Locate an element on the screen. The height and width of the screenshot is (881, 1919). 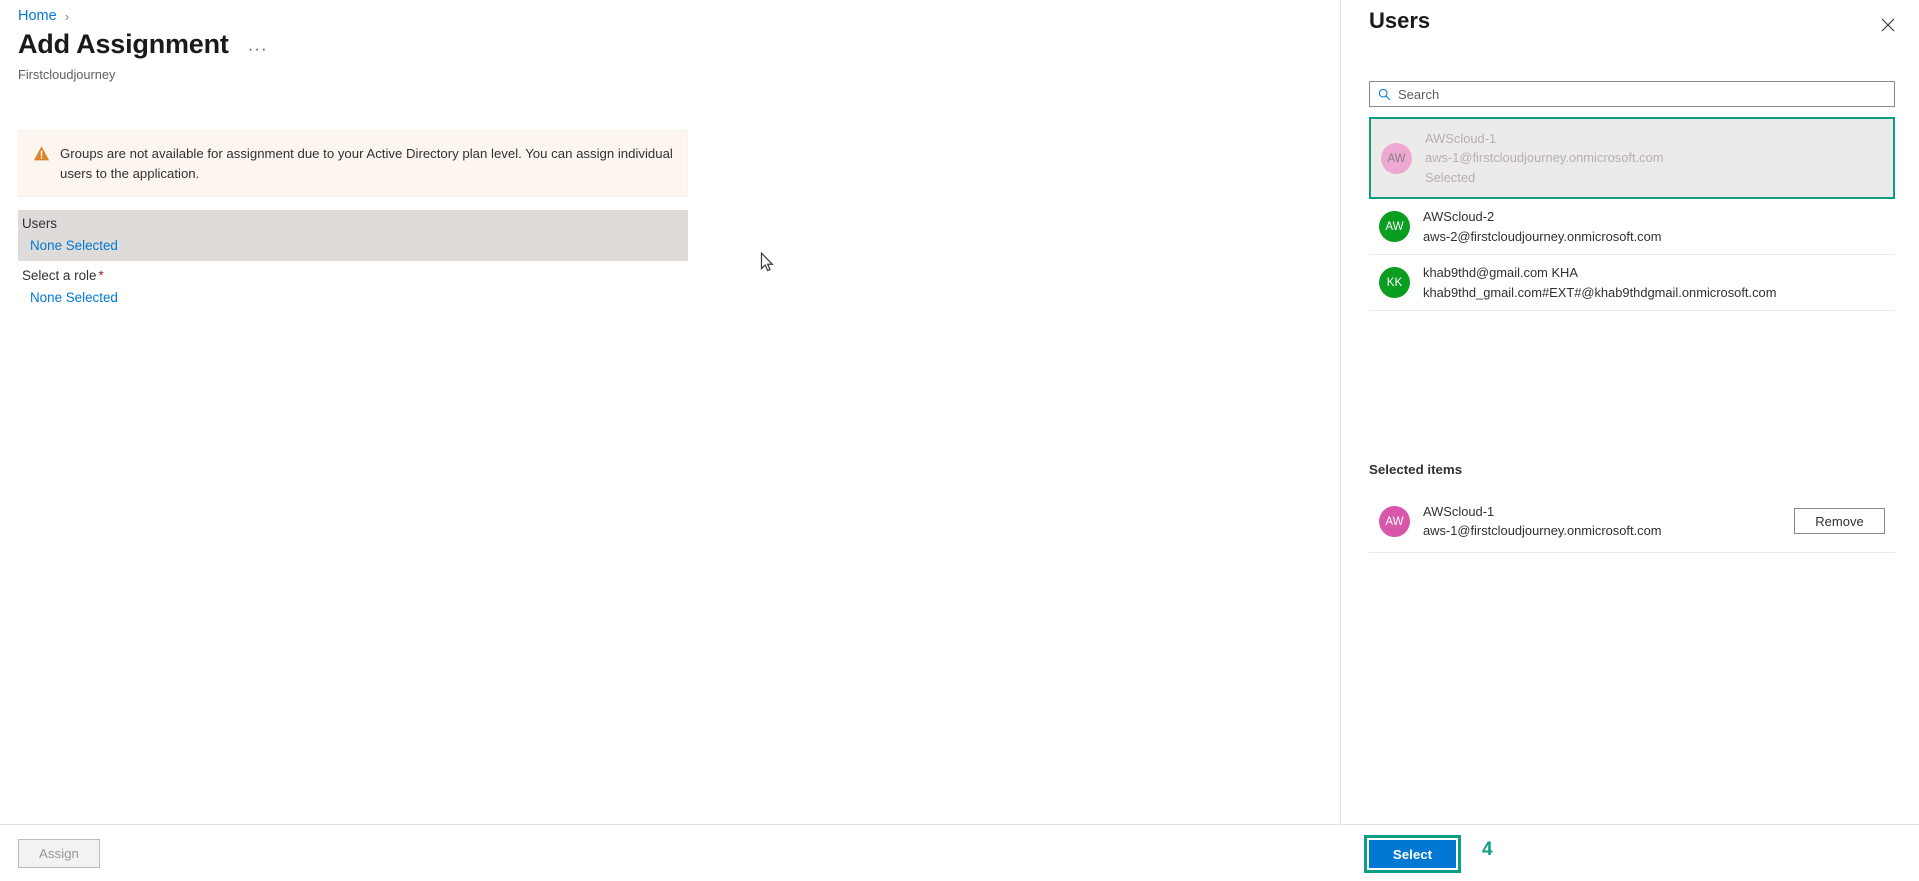
breadcrumb-home-link: Home is located at coordinates (37, 16).